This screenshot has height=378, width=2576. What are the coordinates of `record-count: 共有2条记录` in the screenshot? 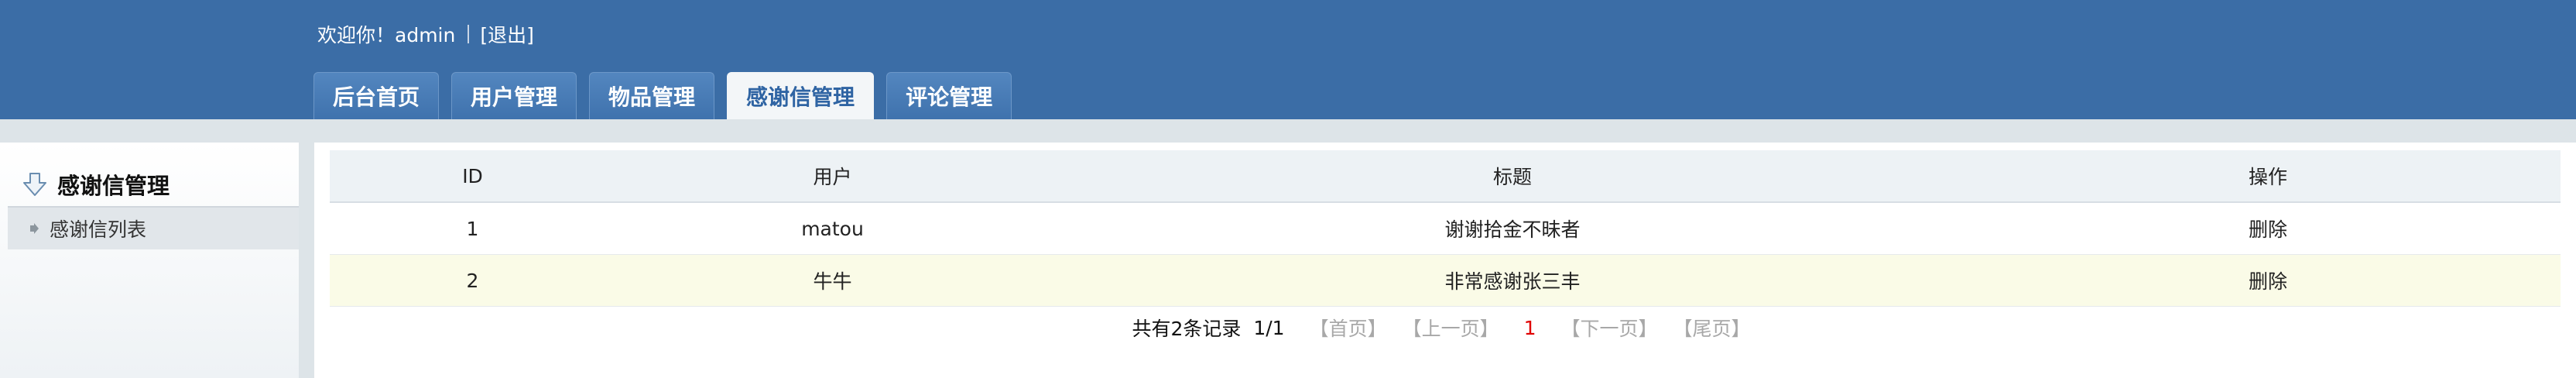 It's located at (1187, 329).